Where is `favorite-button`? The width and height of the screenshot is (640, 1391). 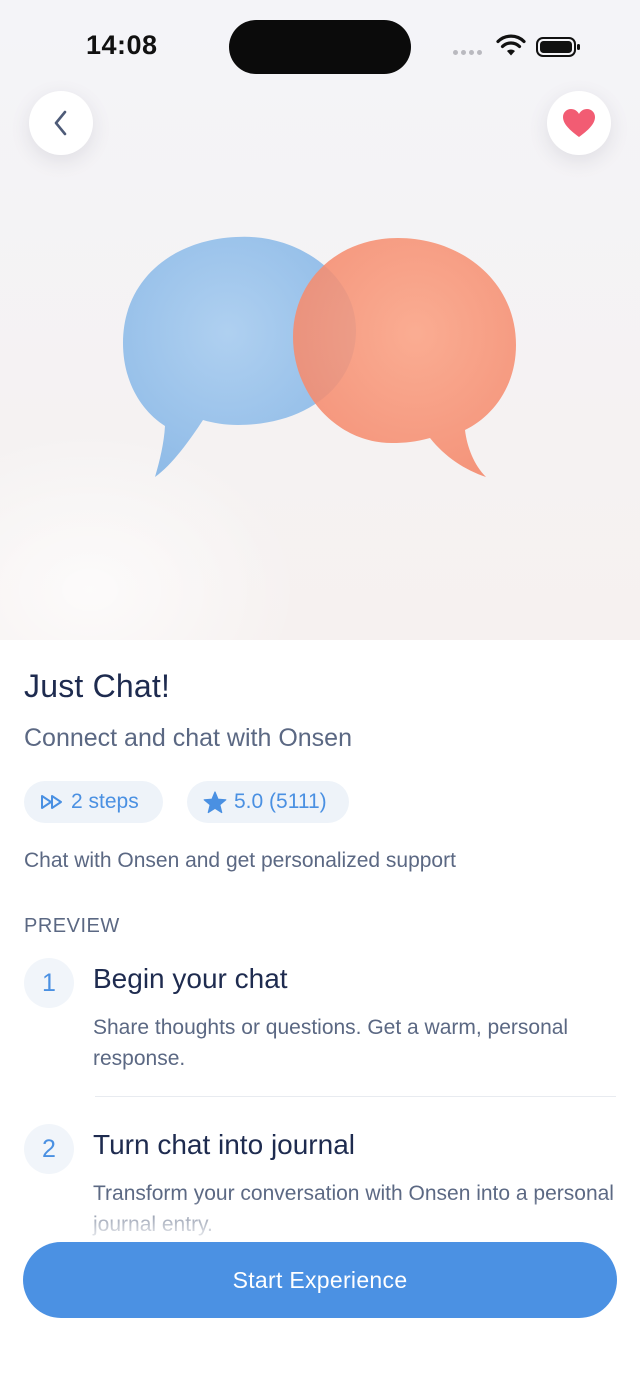 favorite-button is located at coordinates (579, 123).